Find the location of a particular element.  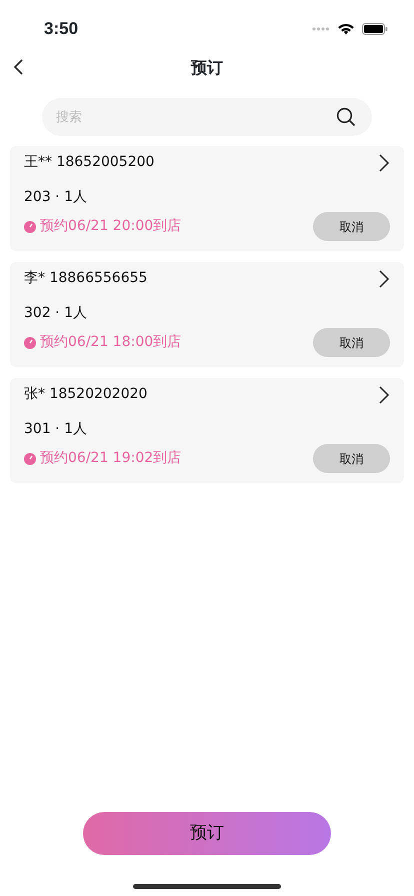

booking-card: 张* 18520202020 301 · 1人 预约06/21 19:02到店 取消 is located at coordinates (207, 430).